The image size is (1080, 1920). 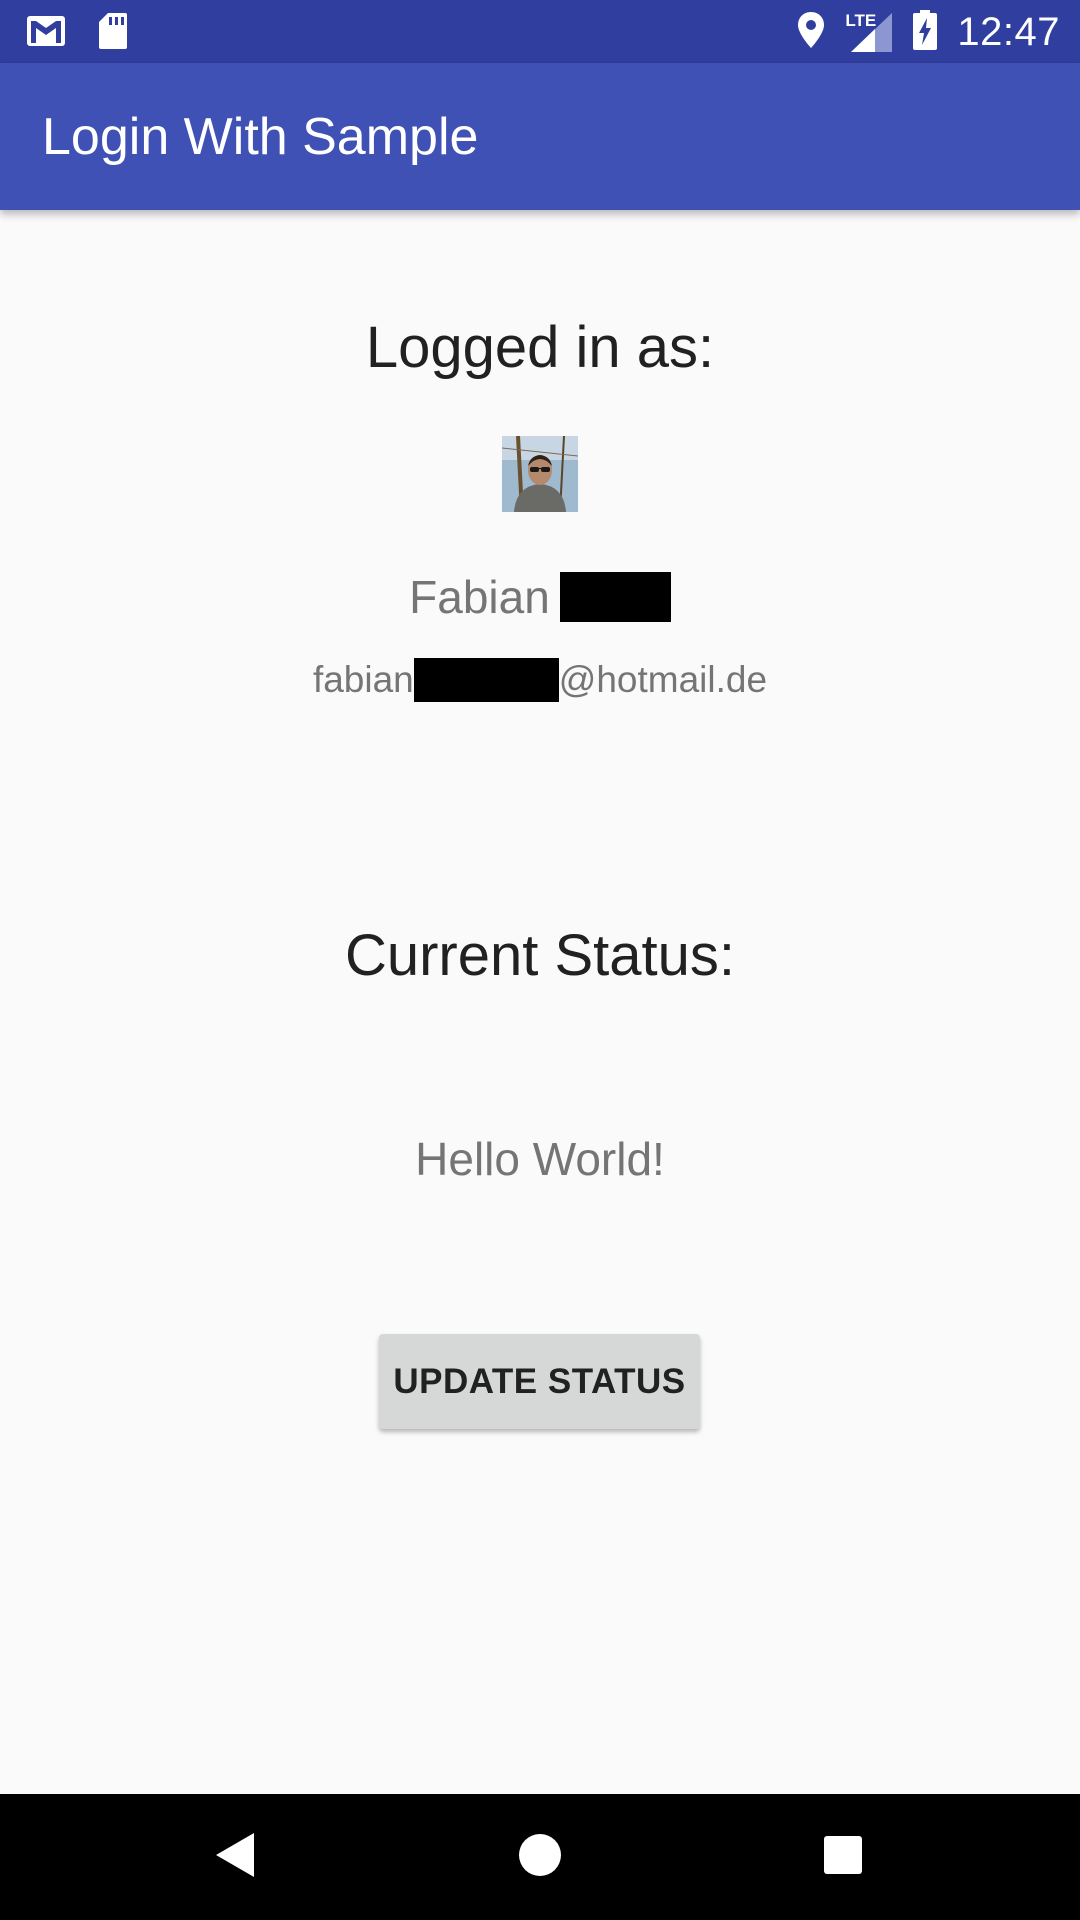 What do you see at coordinates (363, 679) in the screenshot?
I see `email-prefix: fabian` at bounding box center [363, 679].